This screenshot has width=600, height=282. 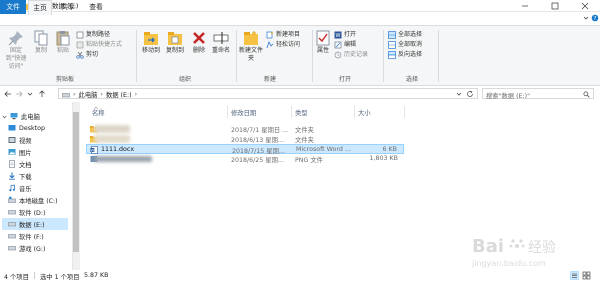 What do you see at coordinates (41, 176) in the screenshot?
I see `nav-item-downloads: 下载` at bounding box center [41, 176].